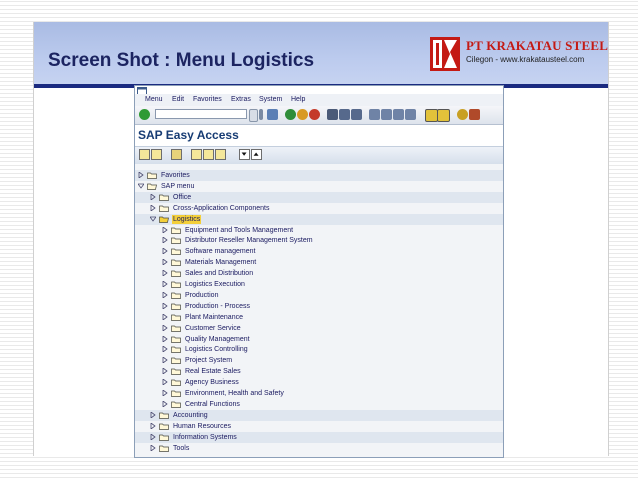  I want to click on menu-help: Help, so click(298, 99).